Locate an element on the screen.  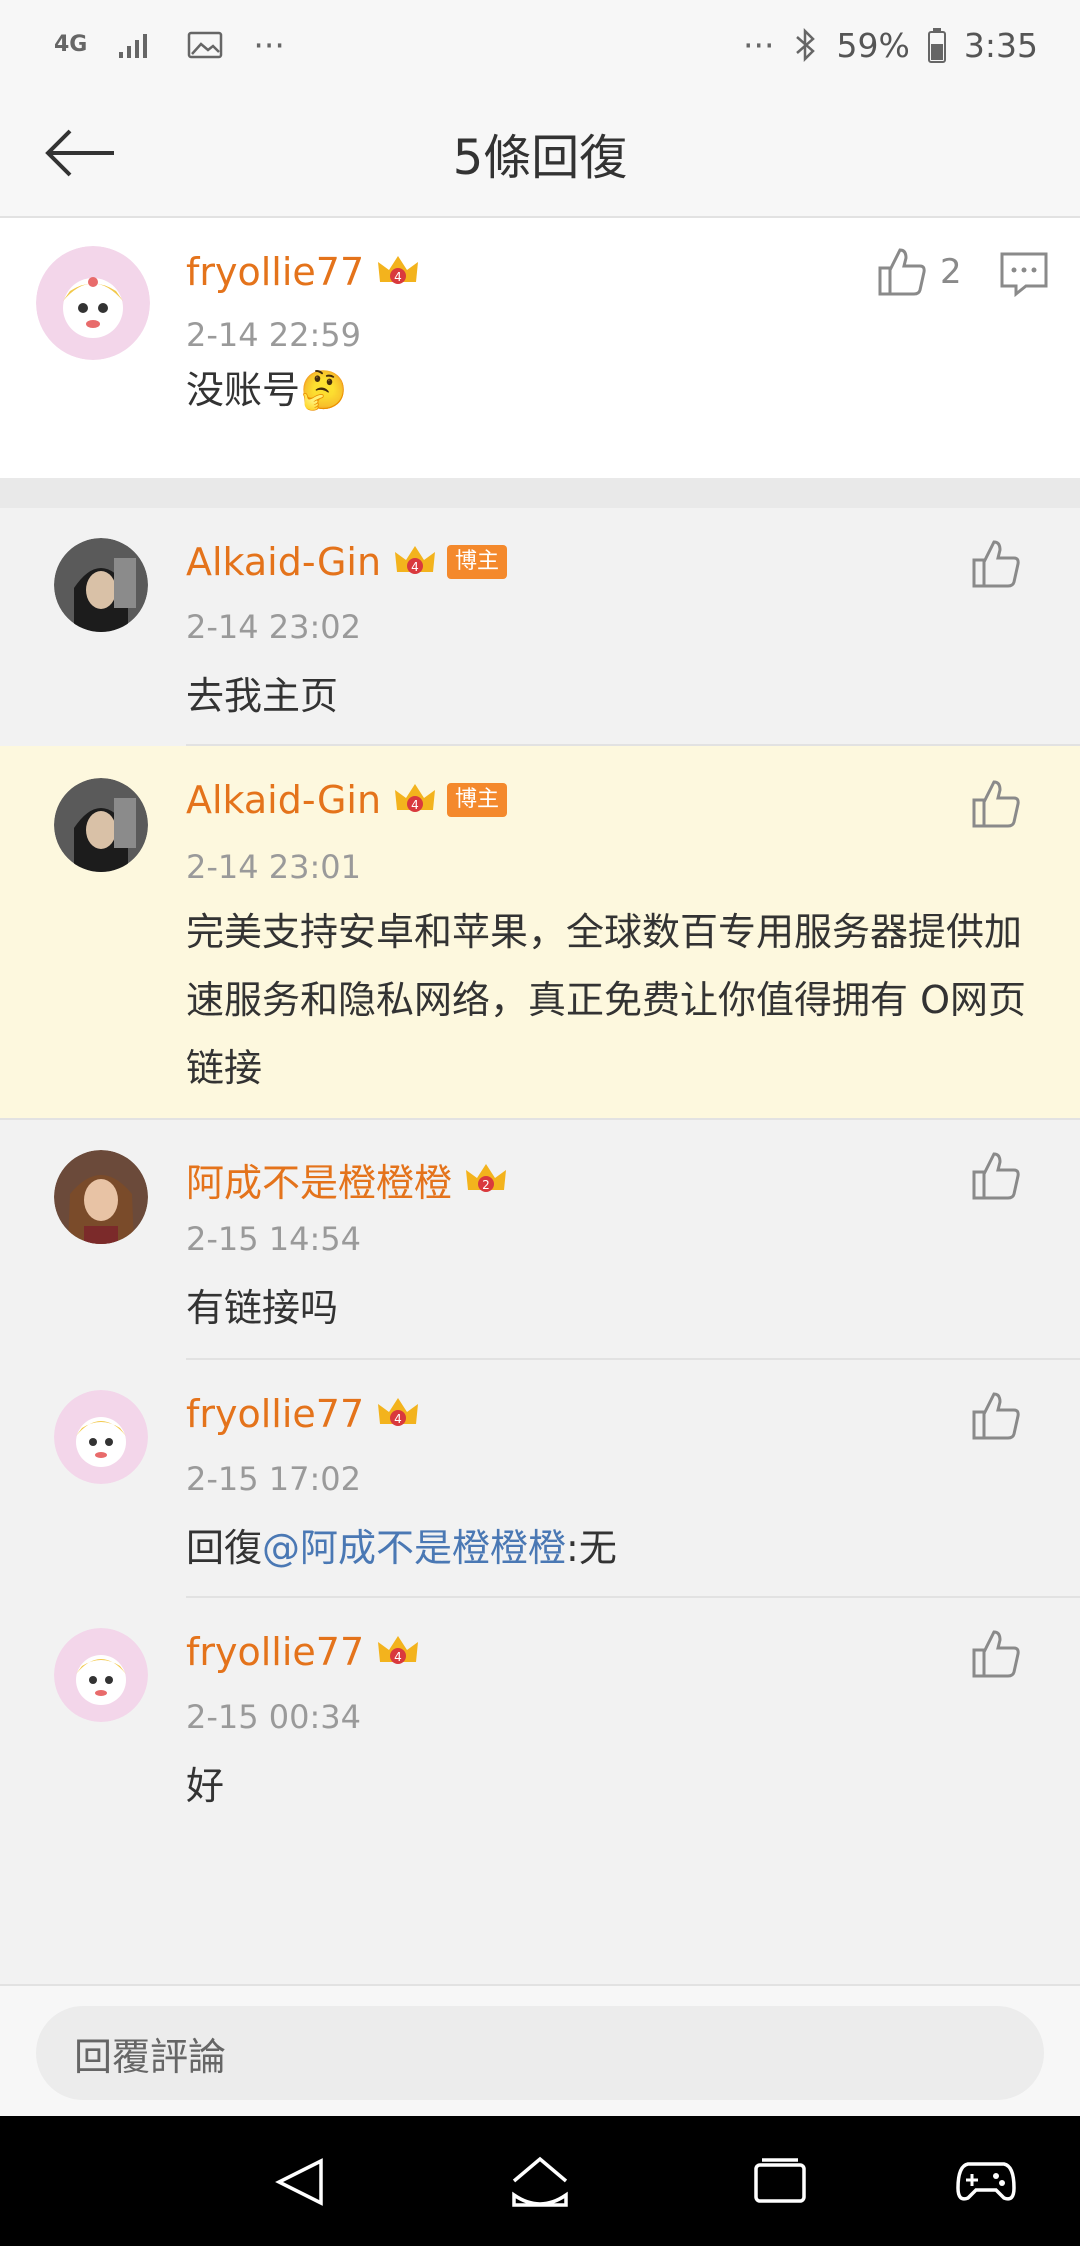
game-controller-icon is located at coordinates (986, 2181).